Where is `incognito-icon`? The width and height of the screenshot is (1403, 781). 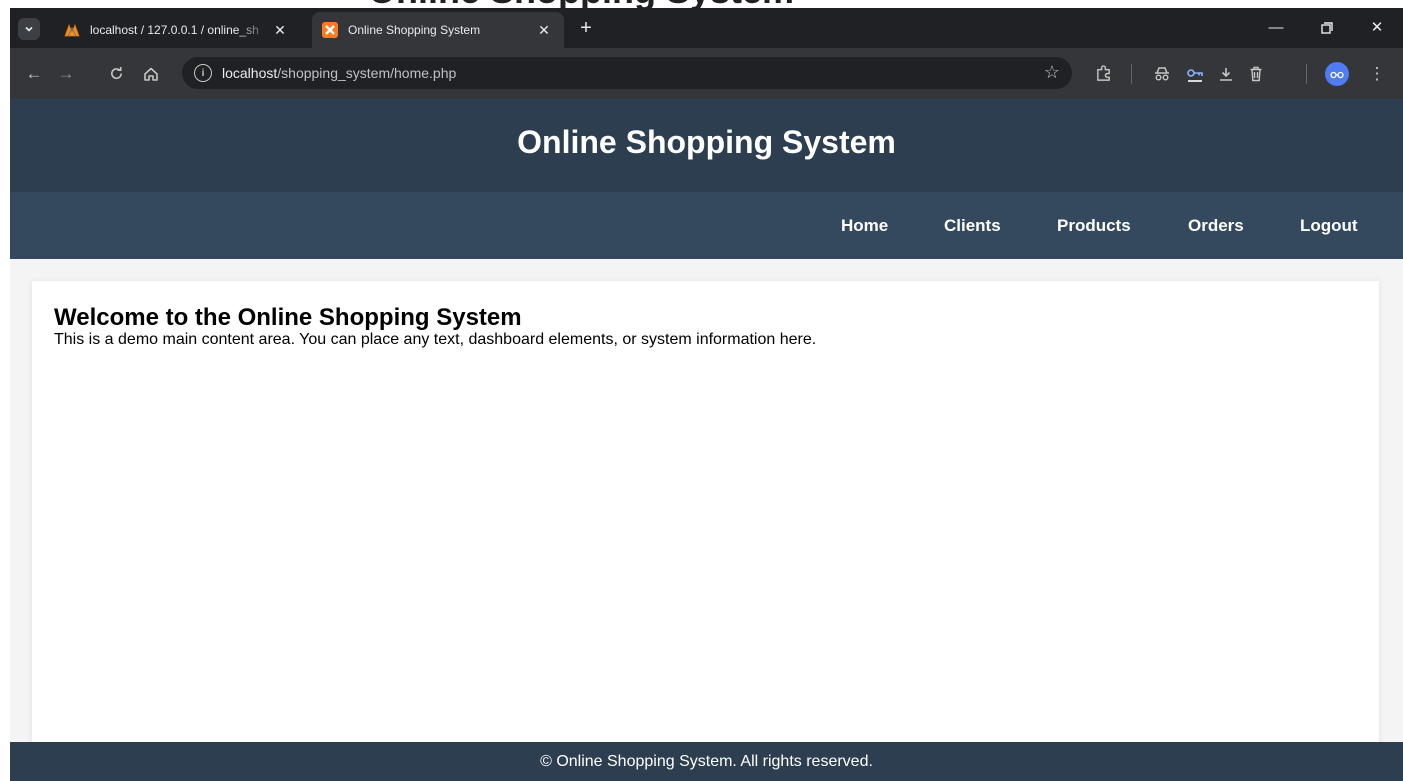 incognito-icon is located at coordinates (1162, 74).